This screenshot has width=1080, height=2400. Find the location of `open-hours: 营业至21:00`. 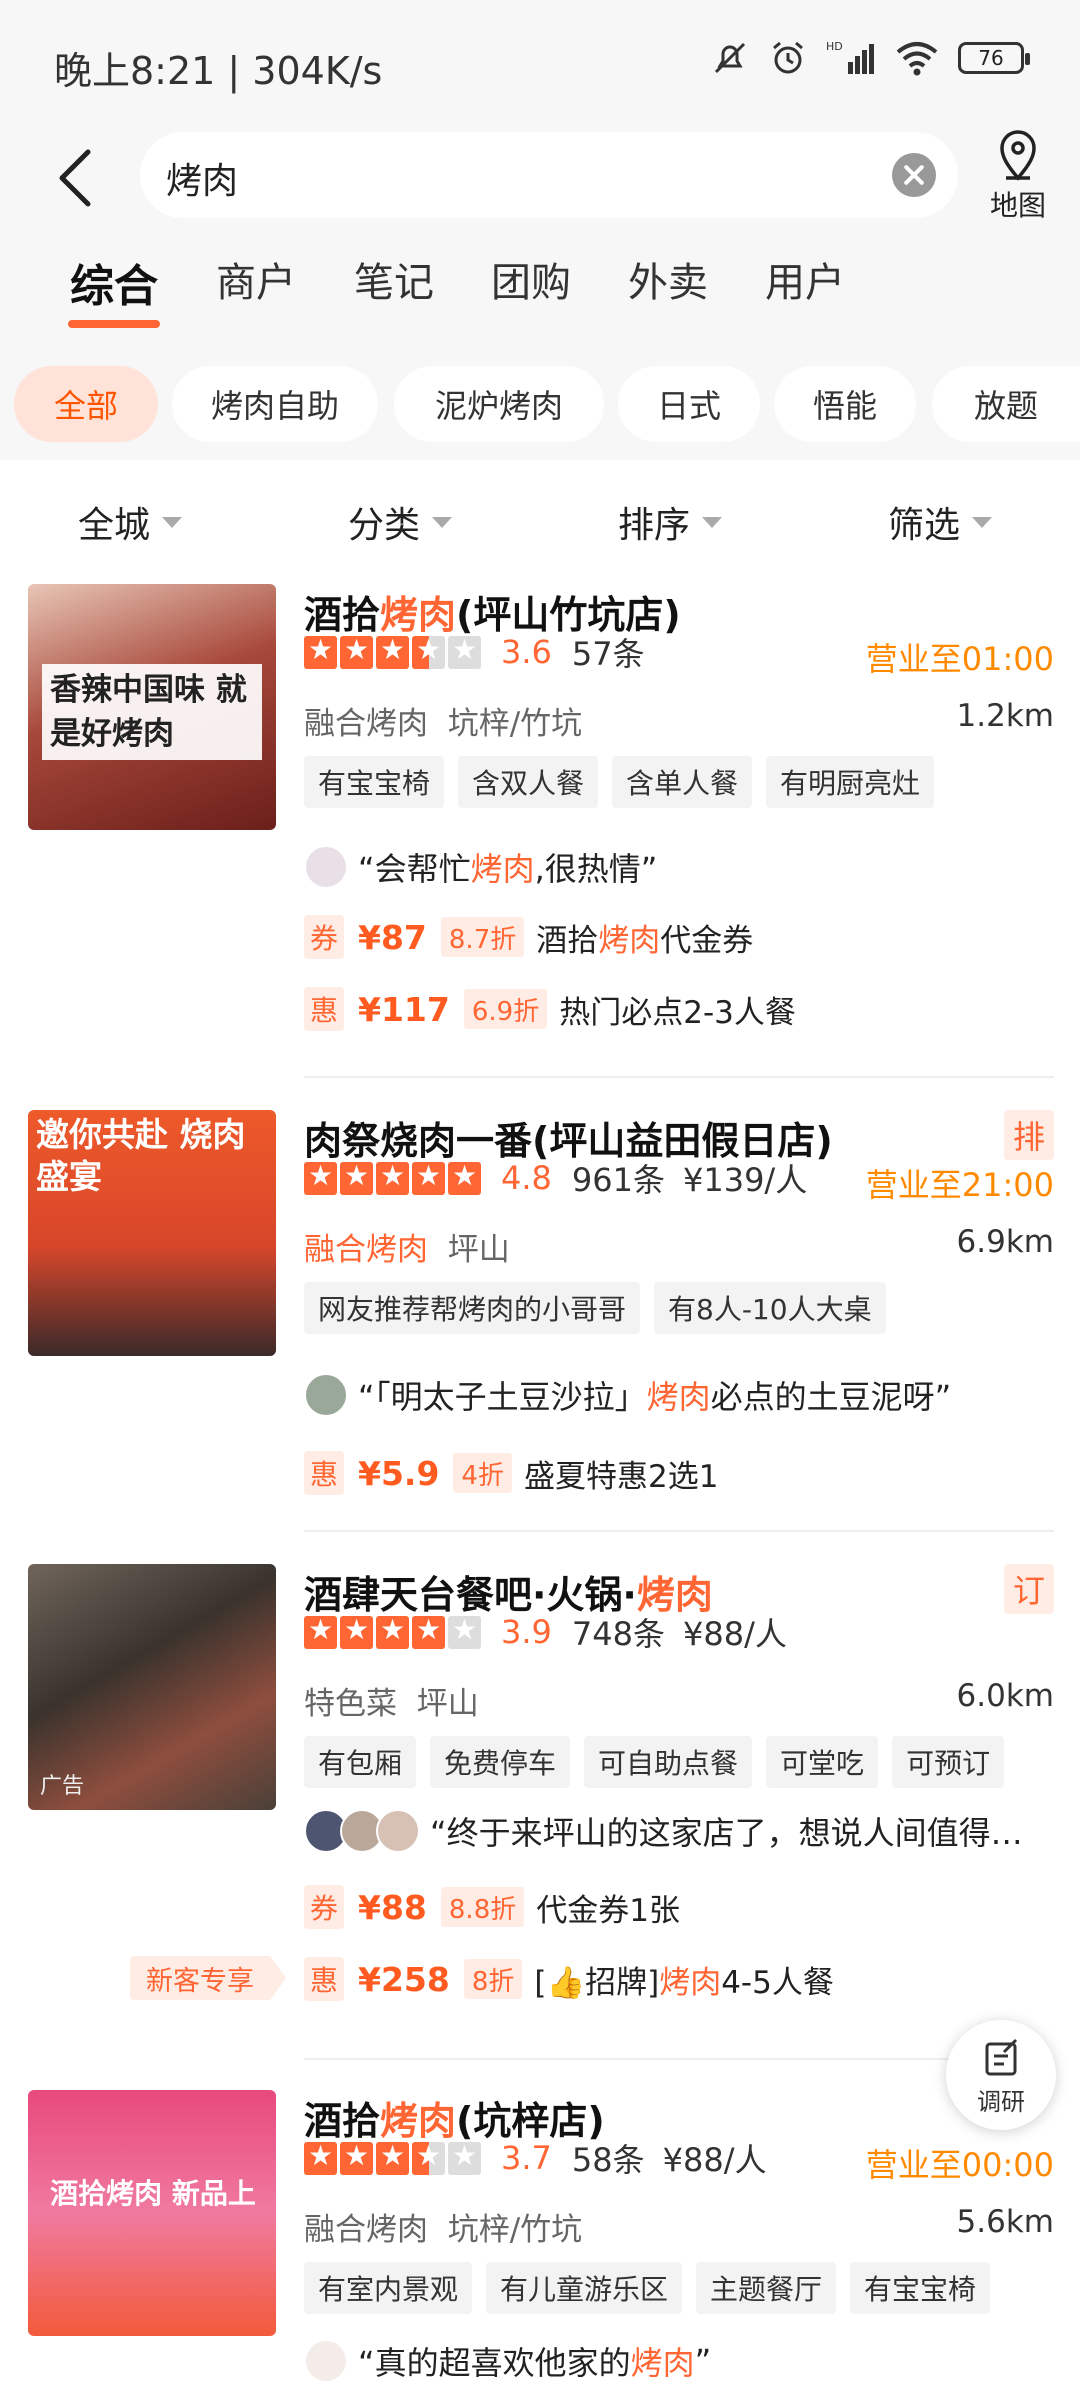

open-hours: 营业至21:00 is located at coordinates (959, 1185).